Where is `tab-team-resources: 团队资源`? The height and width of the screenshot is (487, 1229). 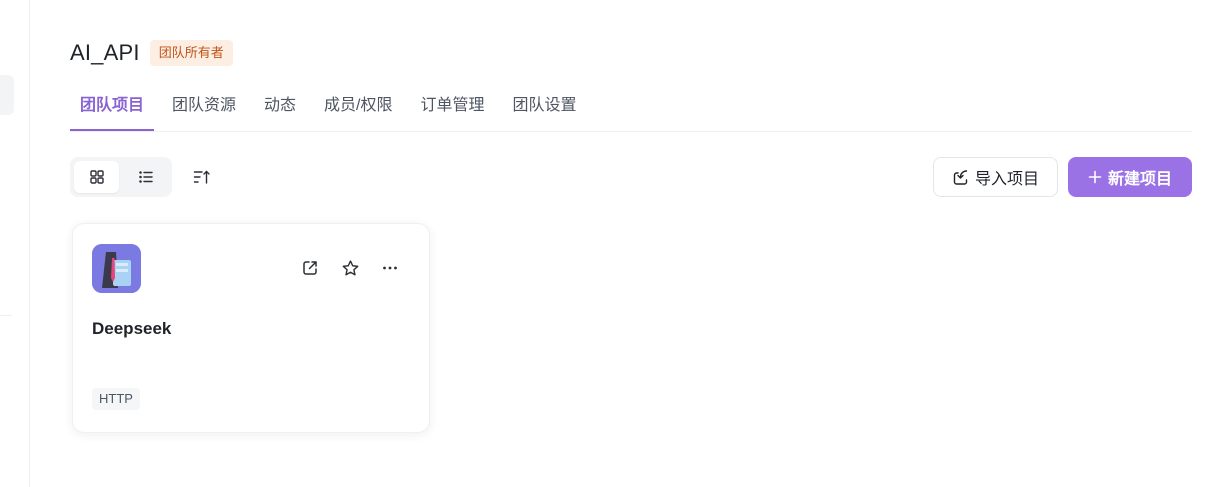
tab-team-resources: 团队资源 is located at coordinates (204, 107).